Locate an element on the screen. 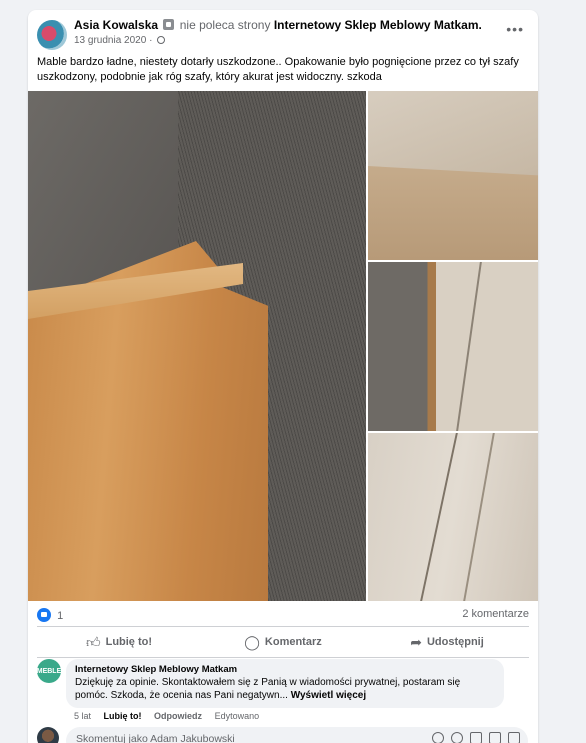  comment-meta: 5 lat Lubię to! Odpowiedz Edytowano is located at coordinates (171, 716).